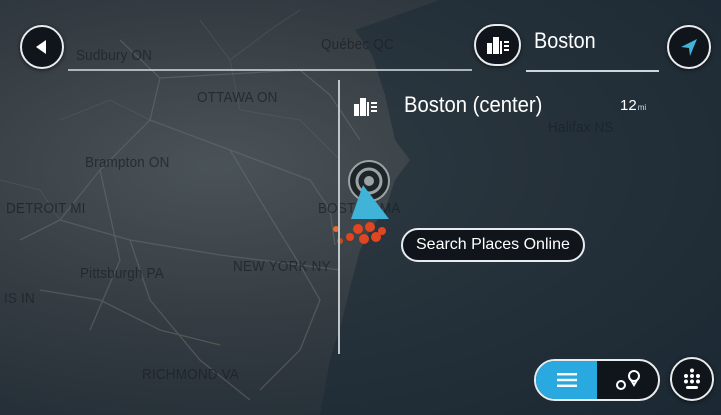 The image size is (721, 415). I want to click on city-label-richmond: RICHMOND VA, so click(190, 374).